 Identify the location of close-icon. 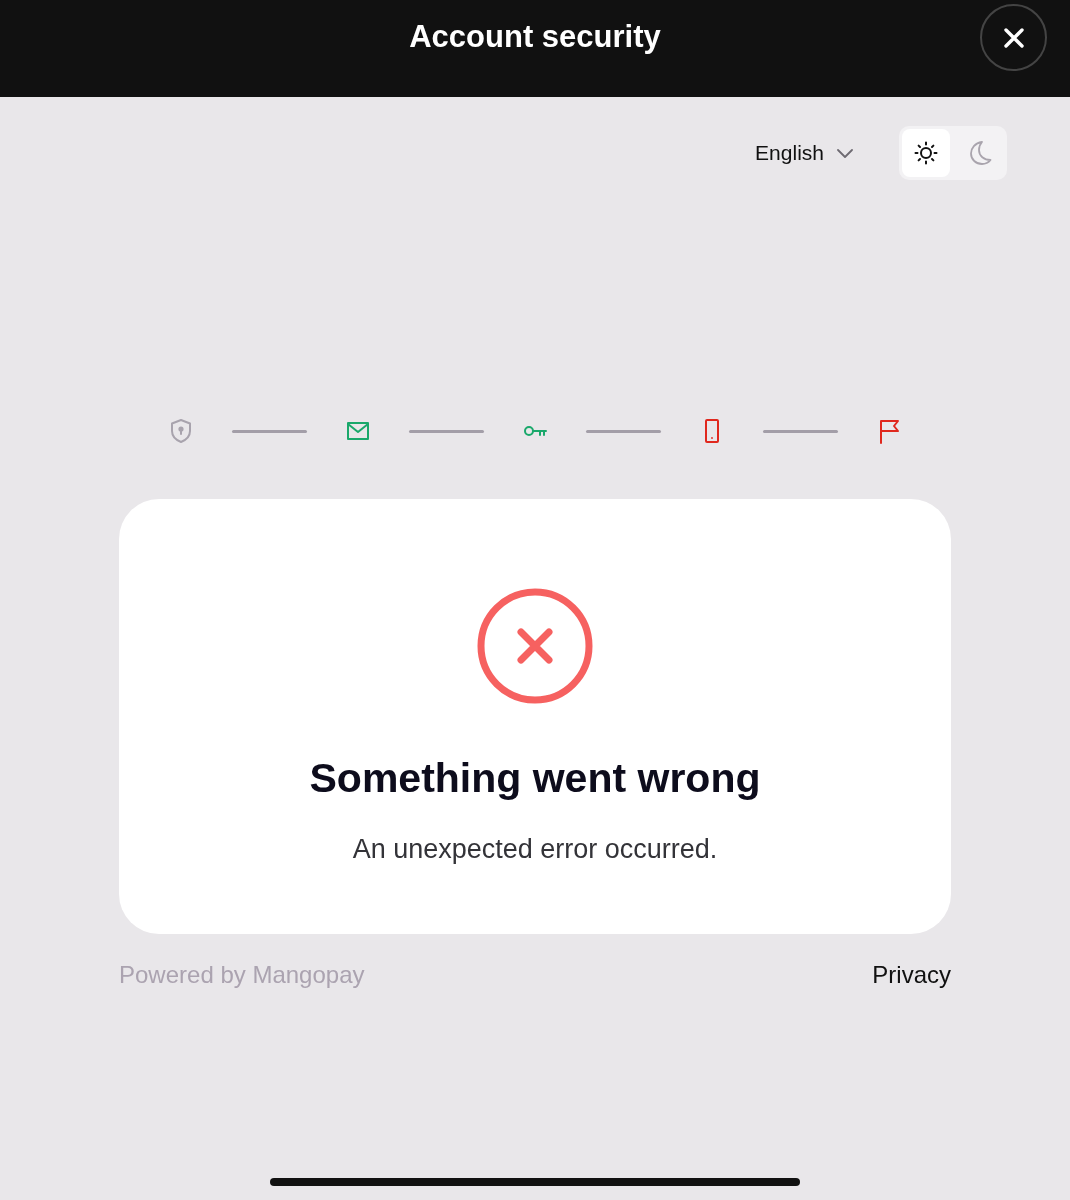
(1013, 37).